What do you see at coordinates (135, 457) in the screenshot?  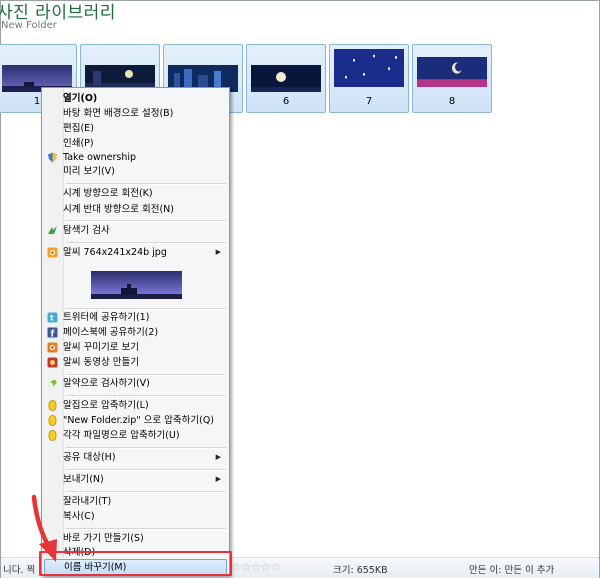 I see `menu-item-share-with: 공유 대상(H) ▶` at bounding box center [135, 457].